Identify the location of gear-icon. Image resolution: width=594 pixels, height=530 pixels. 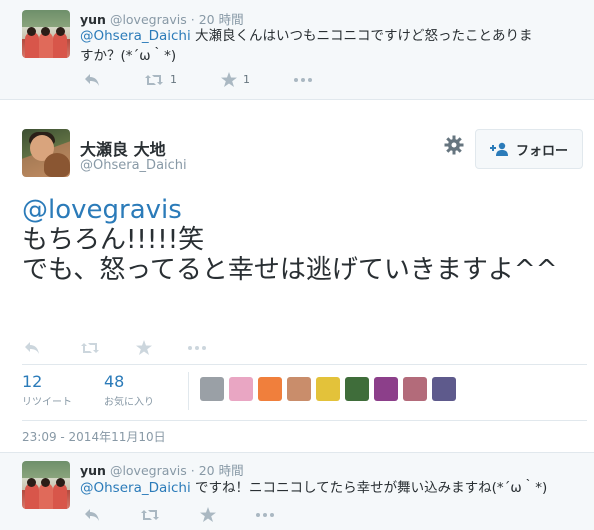
(454, 145).